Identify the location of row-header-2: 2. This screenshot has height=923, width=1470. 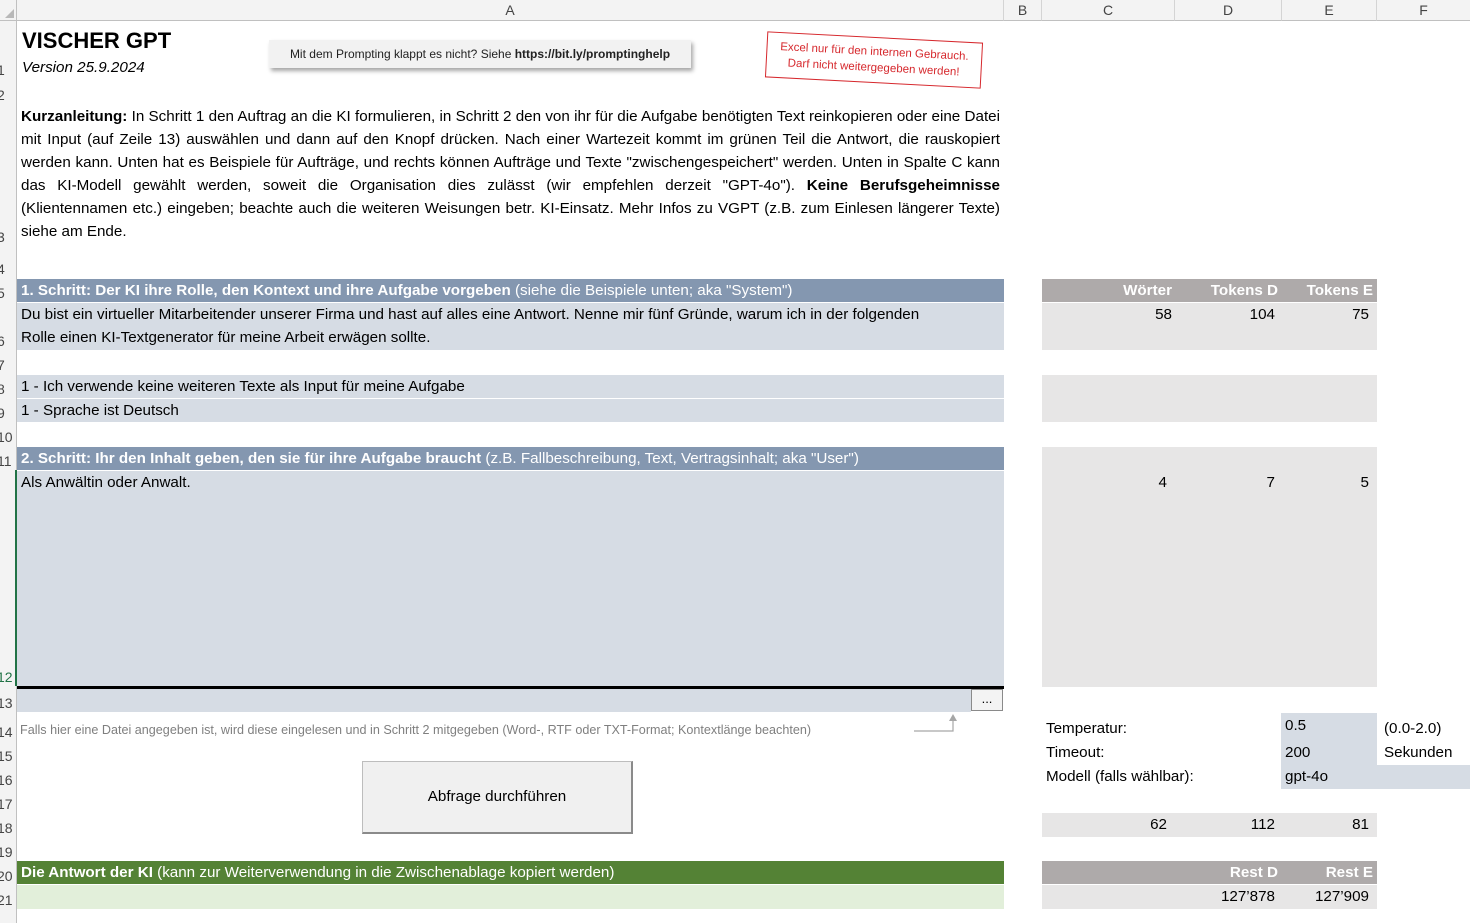
(8, 91).